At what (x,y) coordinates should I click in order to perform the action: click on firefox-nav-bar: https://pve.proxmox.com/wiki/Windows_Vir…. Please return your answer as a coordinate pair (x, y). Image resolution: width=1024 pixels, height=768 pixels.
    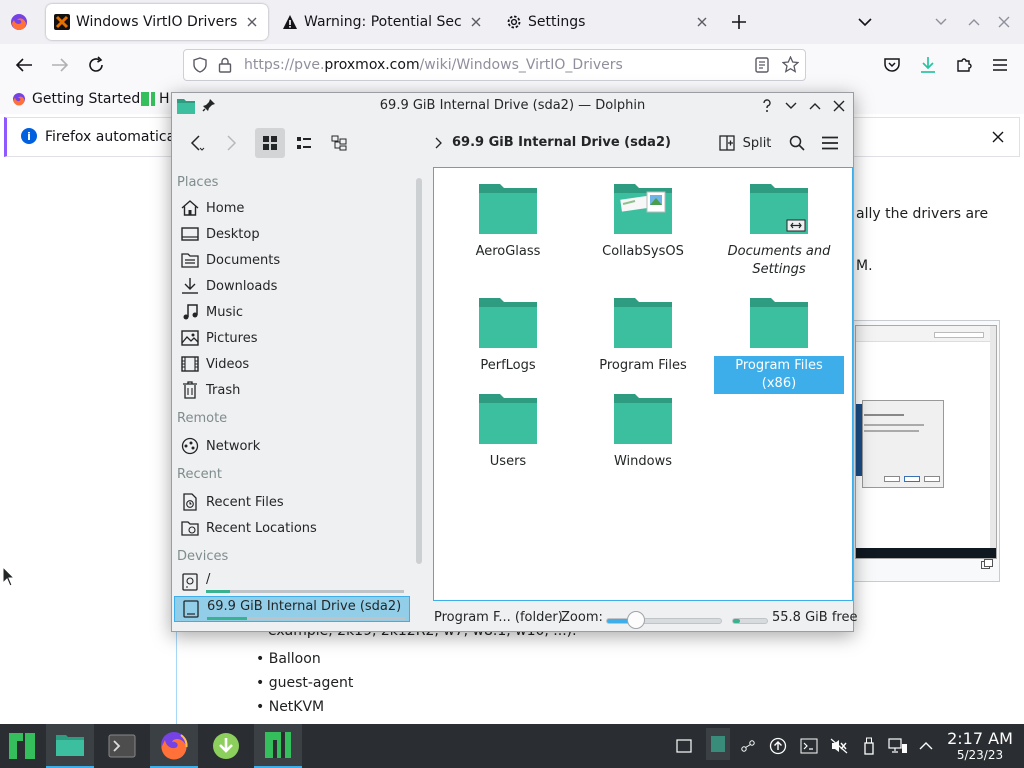
    Looking at the image, I should click on (512, 65).